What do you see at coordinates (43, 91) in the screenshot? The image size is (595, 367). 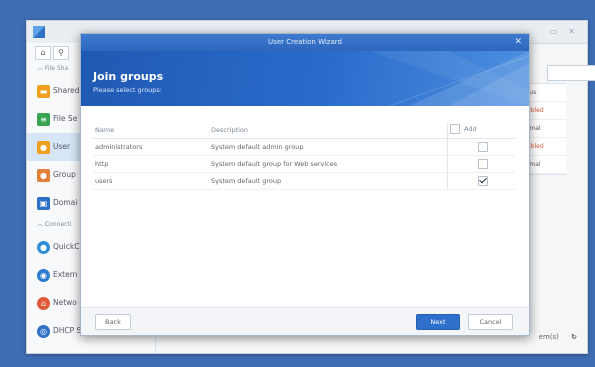 I see `shared-folder-icon: ▬` at bounding box center [43, 91].